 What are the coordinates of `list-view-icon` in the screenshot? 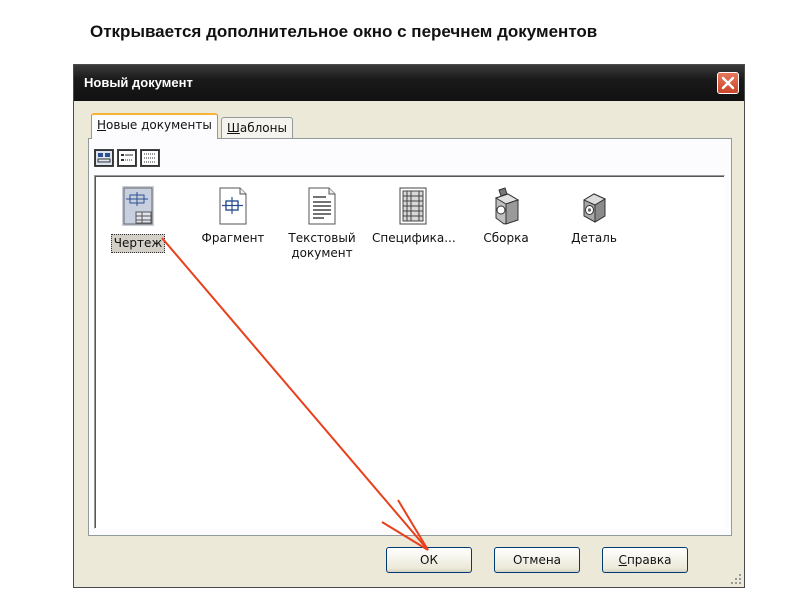 It's located at (150, 158).